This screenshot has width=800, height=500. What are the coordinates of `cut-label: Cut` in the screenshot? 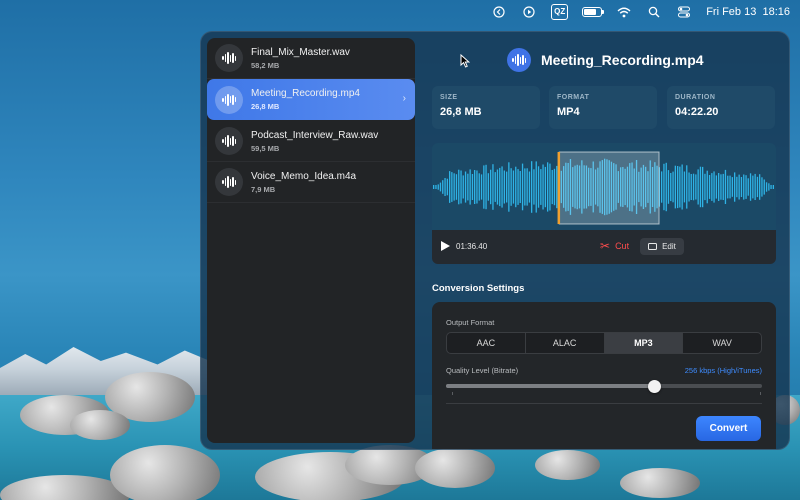 It's located at (622, 246).